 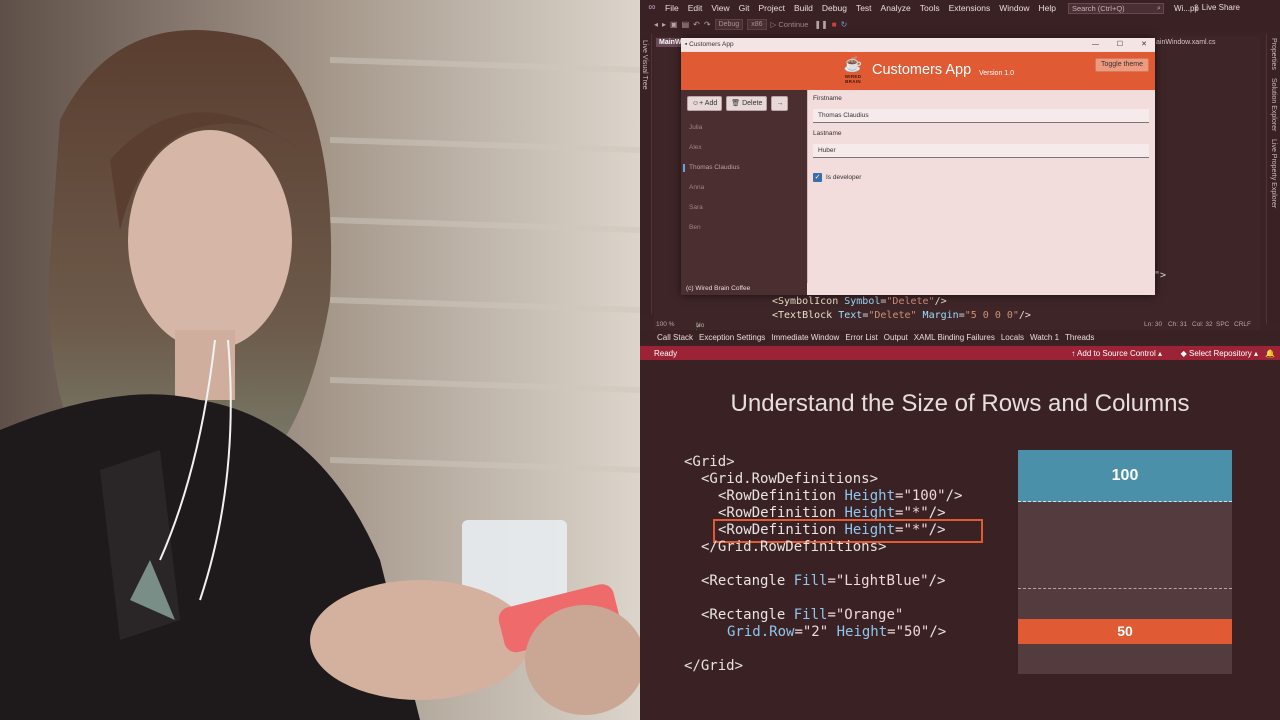 I want to click on code-attr: Fill, so click(x=810, y=615).